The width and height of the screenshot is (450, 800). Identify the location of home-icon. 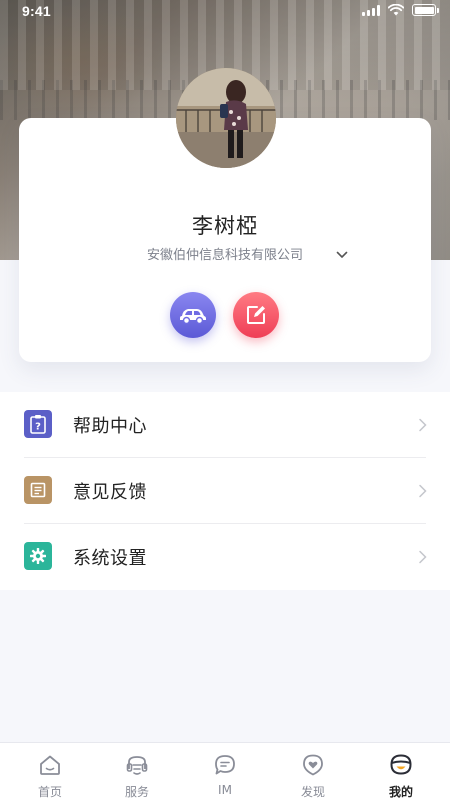
(50, 765).